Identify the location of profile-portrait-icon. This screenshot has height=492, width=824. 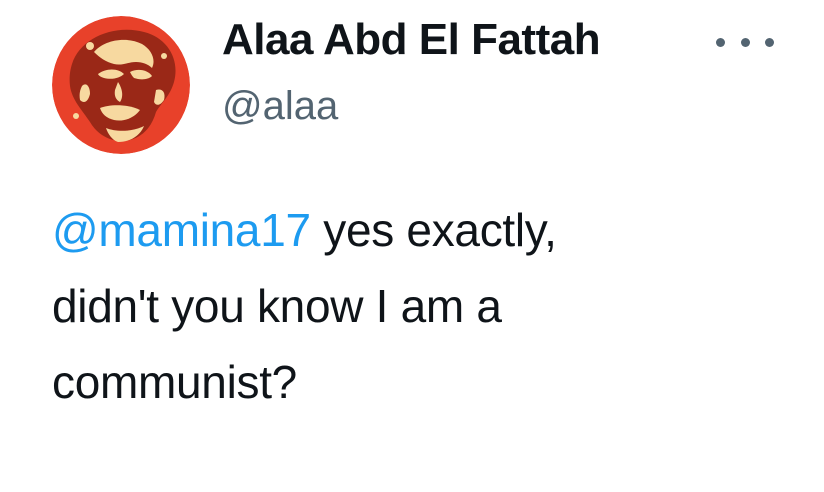
(121, 85).